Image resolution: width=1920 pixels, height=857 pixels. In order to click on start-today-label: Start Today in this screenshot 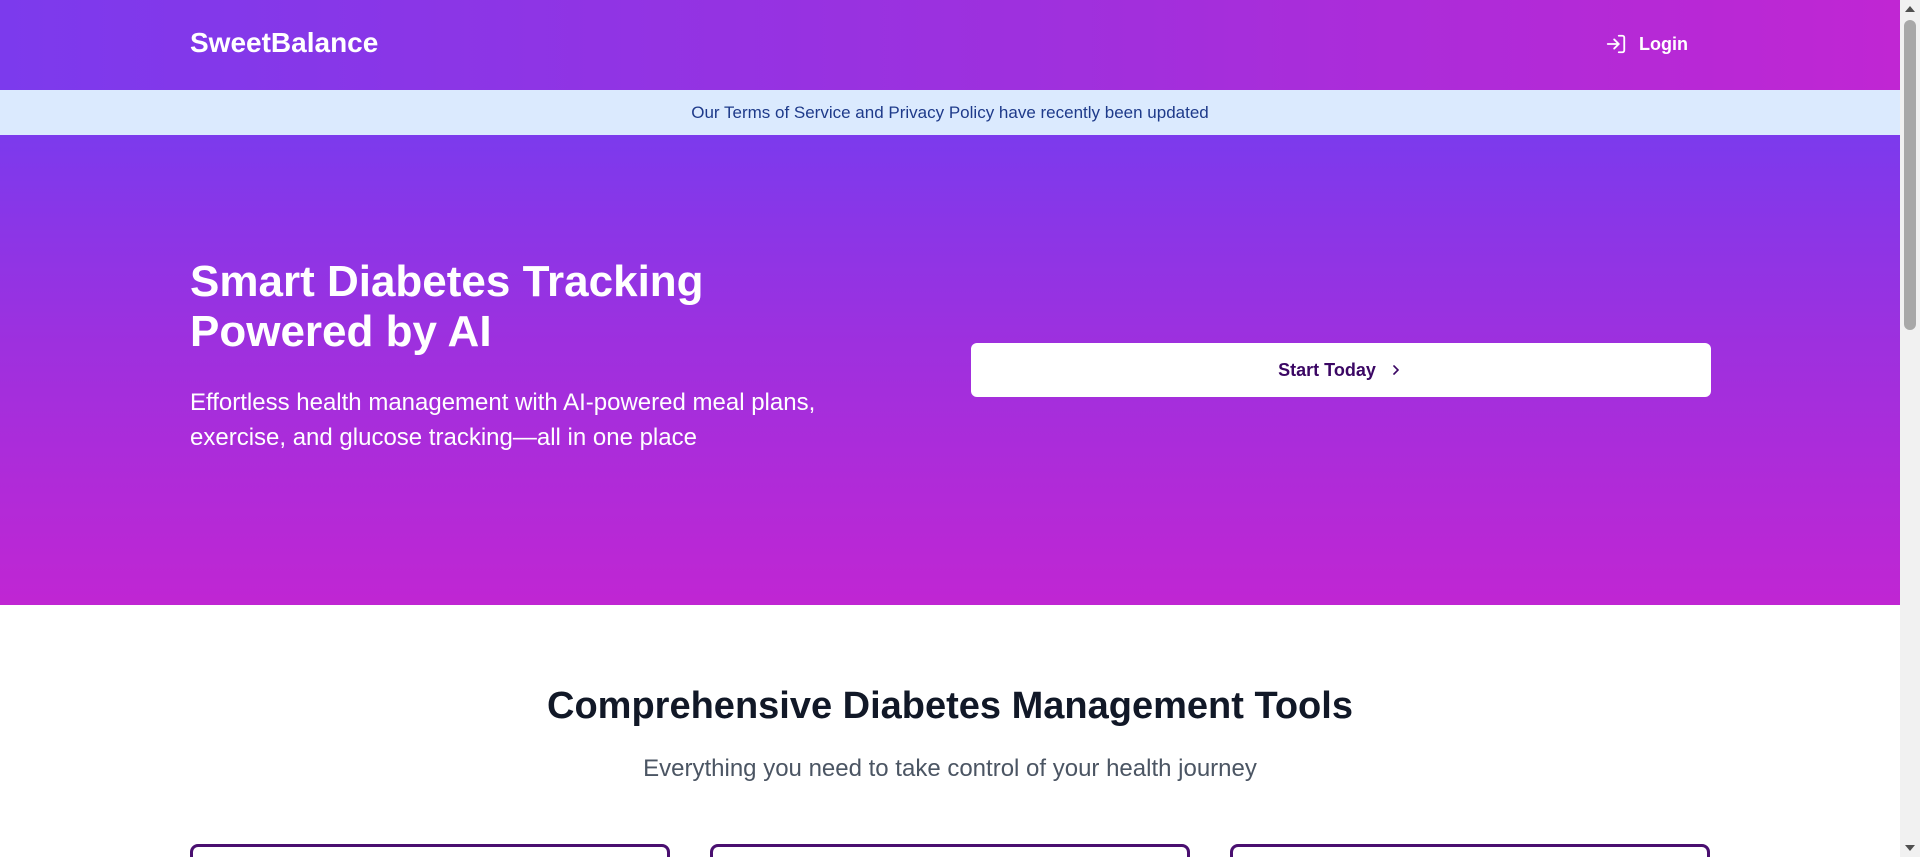, I will do `click(1327, 369)`.